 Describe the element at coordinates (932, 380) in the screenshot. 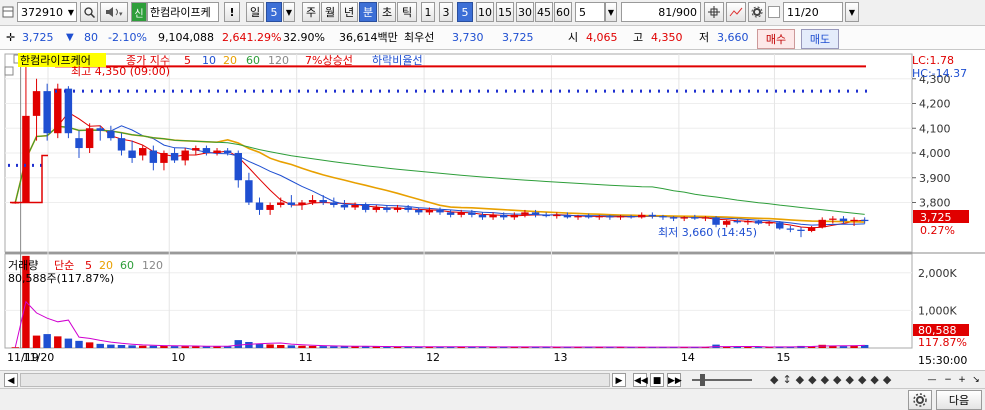

I see `zoom-out-icon: —` at that location.